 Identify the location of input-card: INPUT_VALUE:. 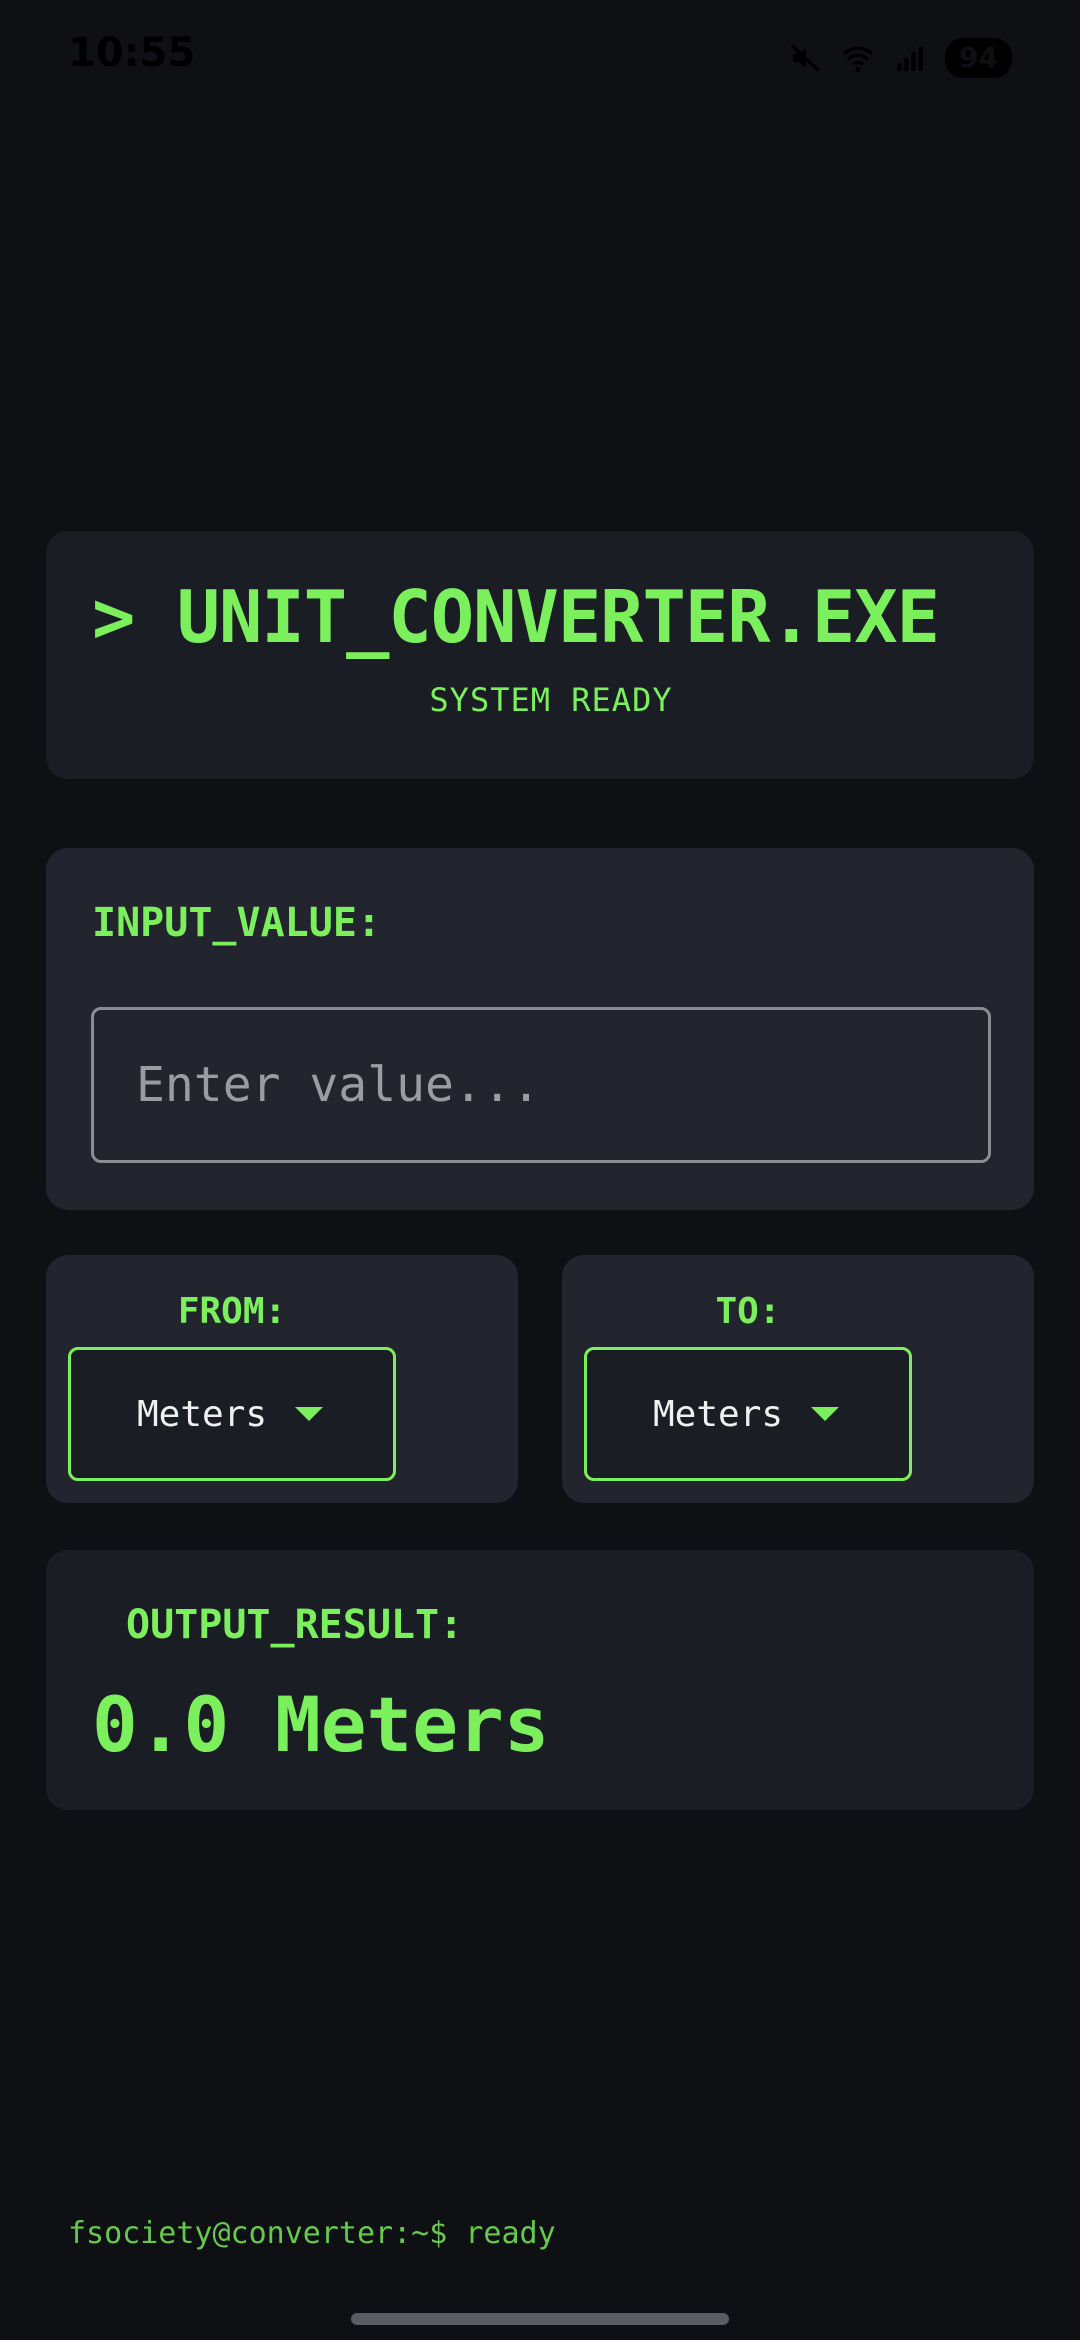
(540, 1029).